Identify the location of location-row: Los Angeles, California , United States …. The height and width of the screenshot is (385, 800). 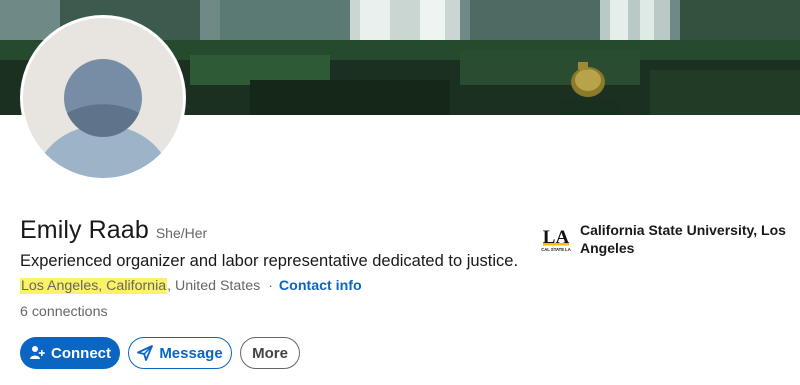
(191, 286).